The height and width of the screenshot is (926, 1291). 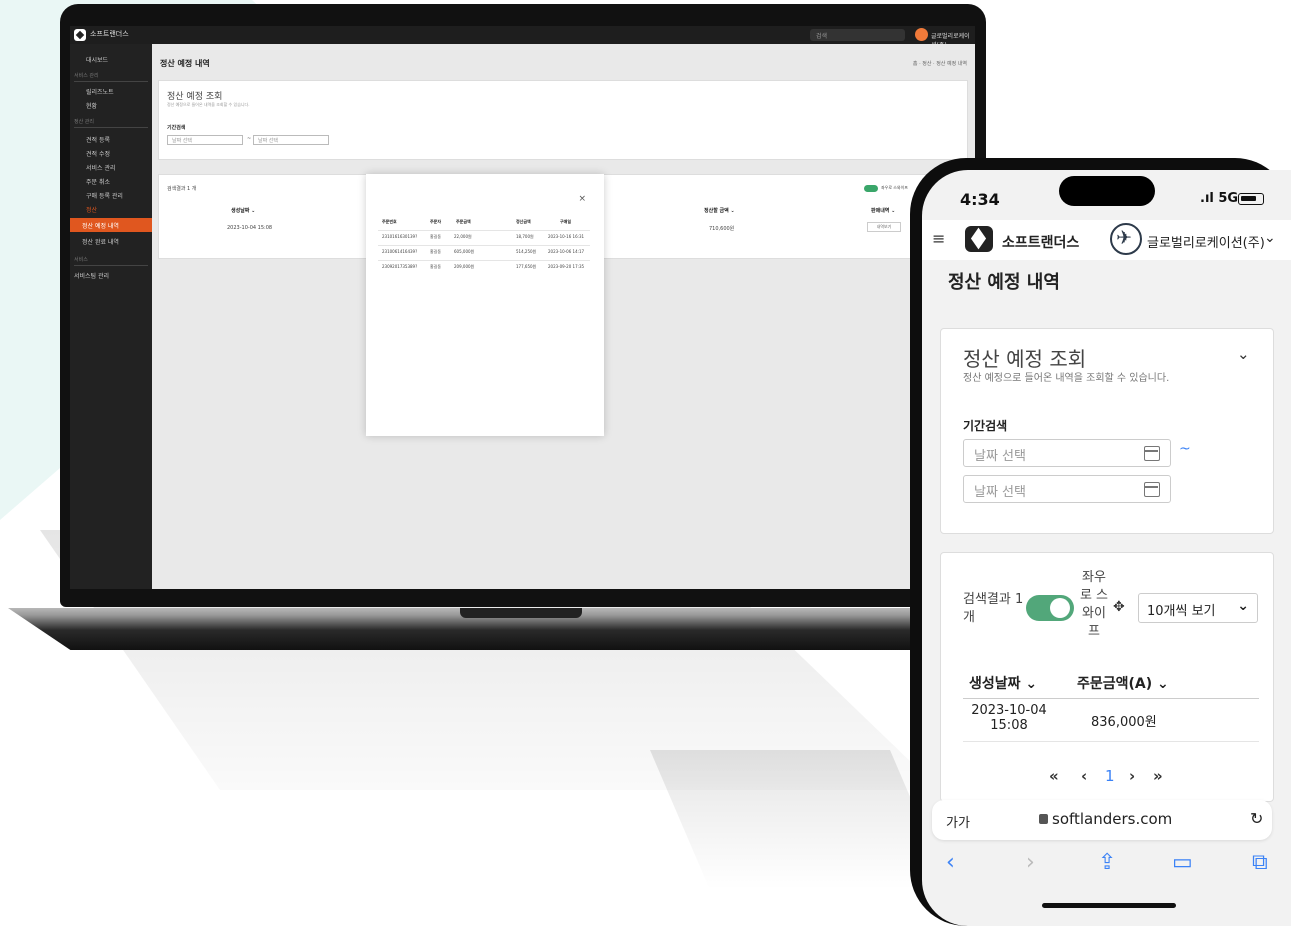 I want to click on modal-header-order-amount: 주문금액, so click(x=463, y=221).